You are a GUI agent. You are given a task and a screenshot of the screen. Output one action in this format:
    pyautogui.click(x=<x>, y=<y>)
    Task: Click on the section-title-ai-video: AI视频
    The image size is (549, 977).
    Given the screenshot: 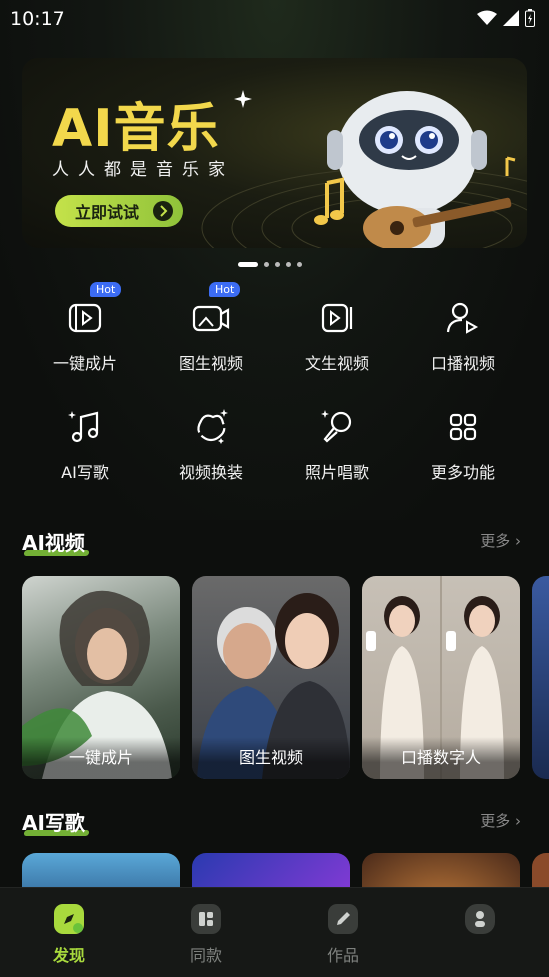 What is the action you would take?
    pyautogui.click(x=56, y=541)
    